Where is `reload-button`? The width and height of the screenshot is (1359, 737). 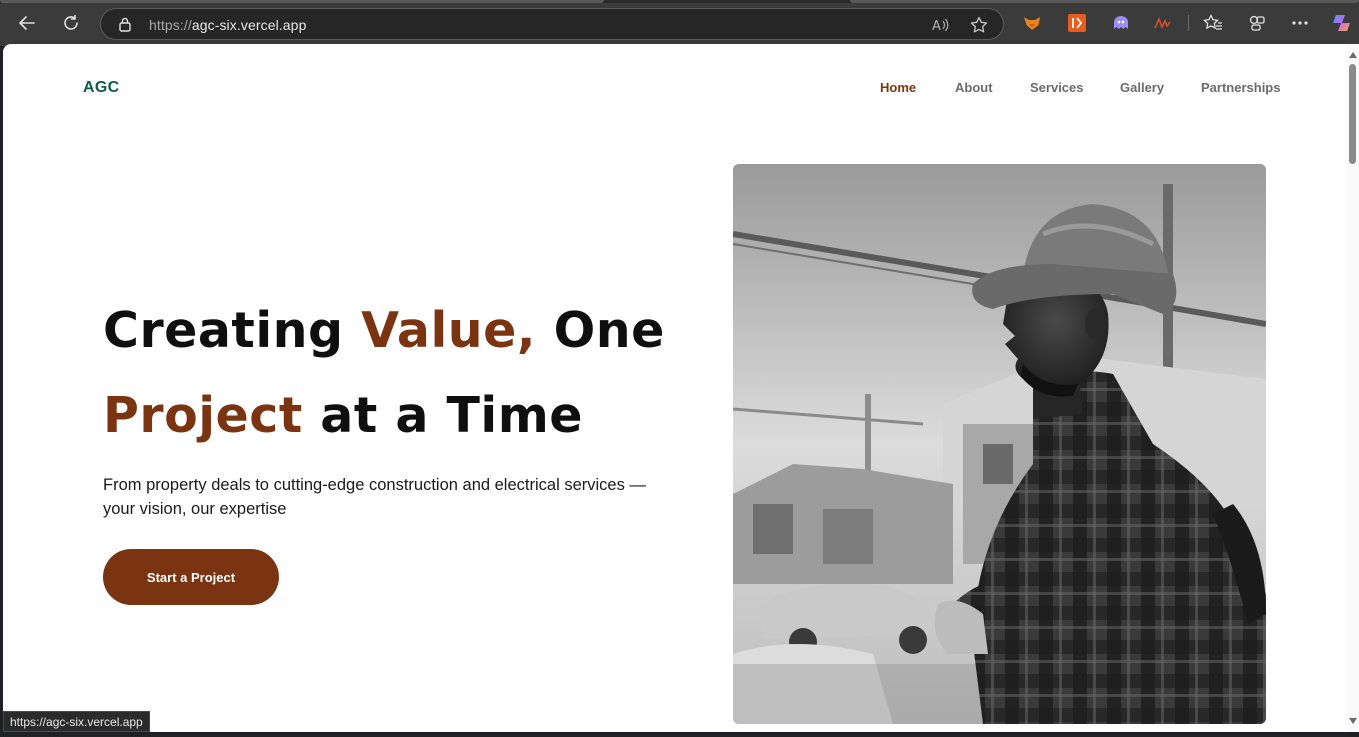
reload-button is located at coordinates (71, 23).